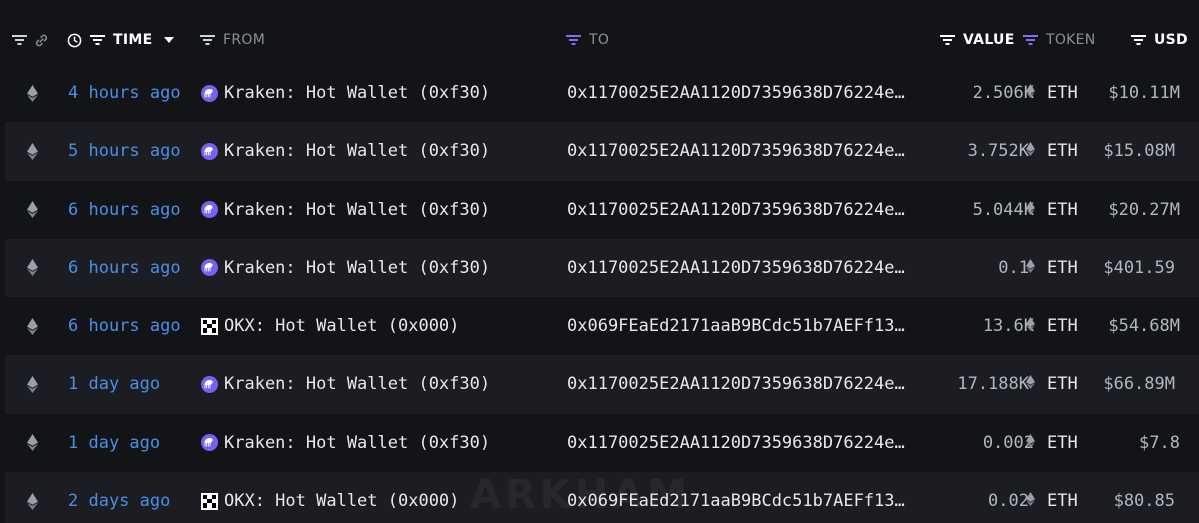  What do you see at coordinates (124, 151) in the screenshot?
I see `time-link: 5 hours ago` at bounding box center [124, 151].